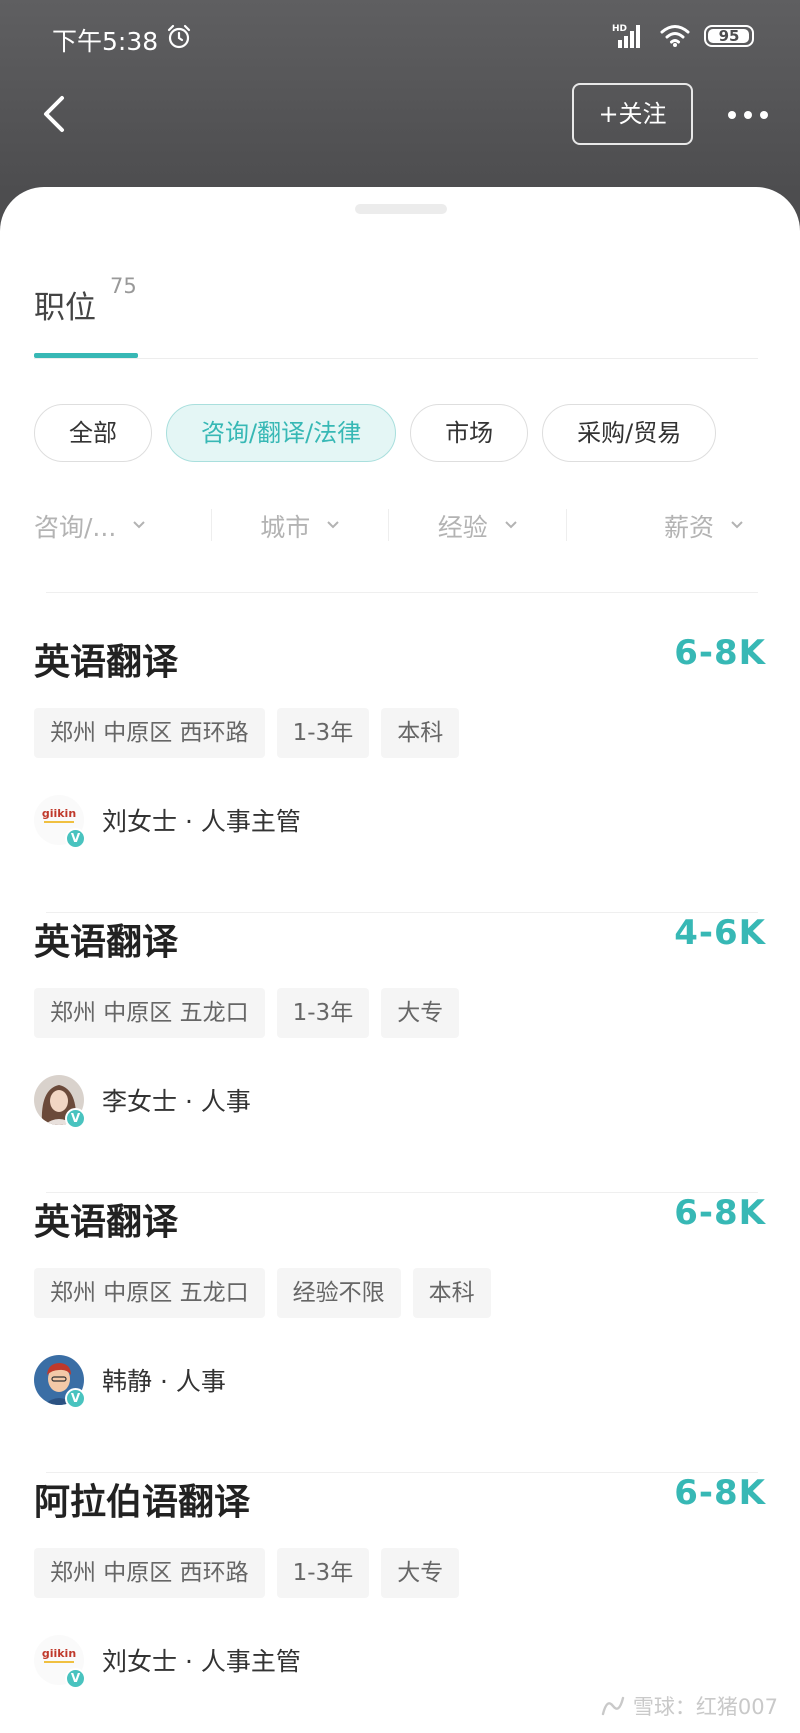 The width and height of the screenshot is (800, 1733). I want to click on battery-level: 95, so click(729, 36).